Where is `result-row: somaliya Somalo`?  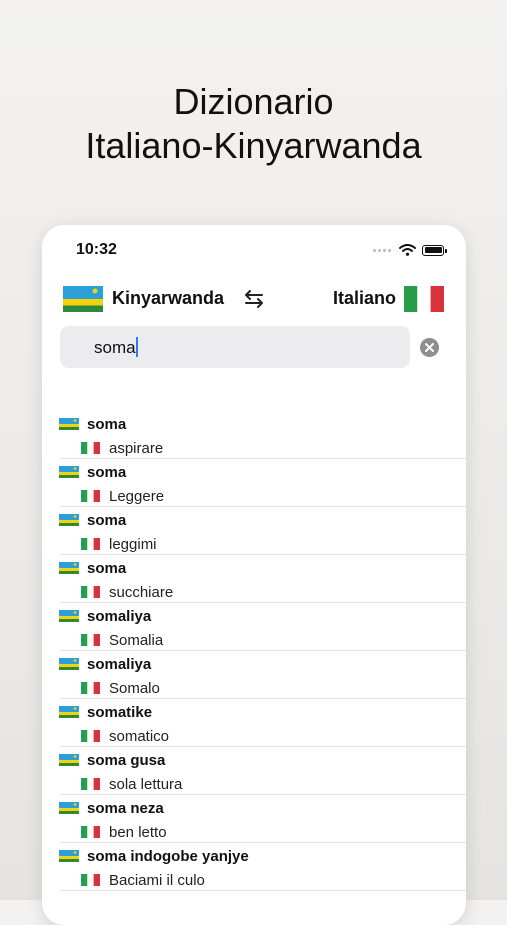
result-row: somaliya Somalo is located at coordinates (254, 675).